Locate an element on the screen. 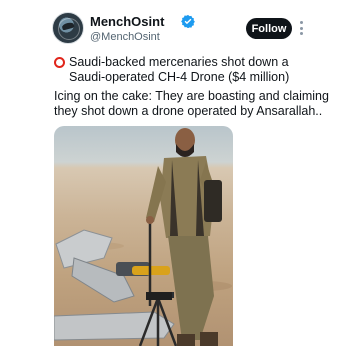  avatar is located at coordinates (68, 28).